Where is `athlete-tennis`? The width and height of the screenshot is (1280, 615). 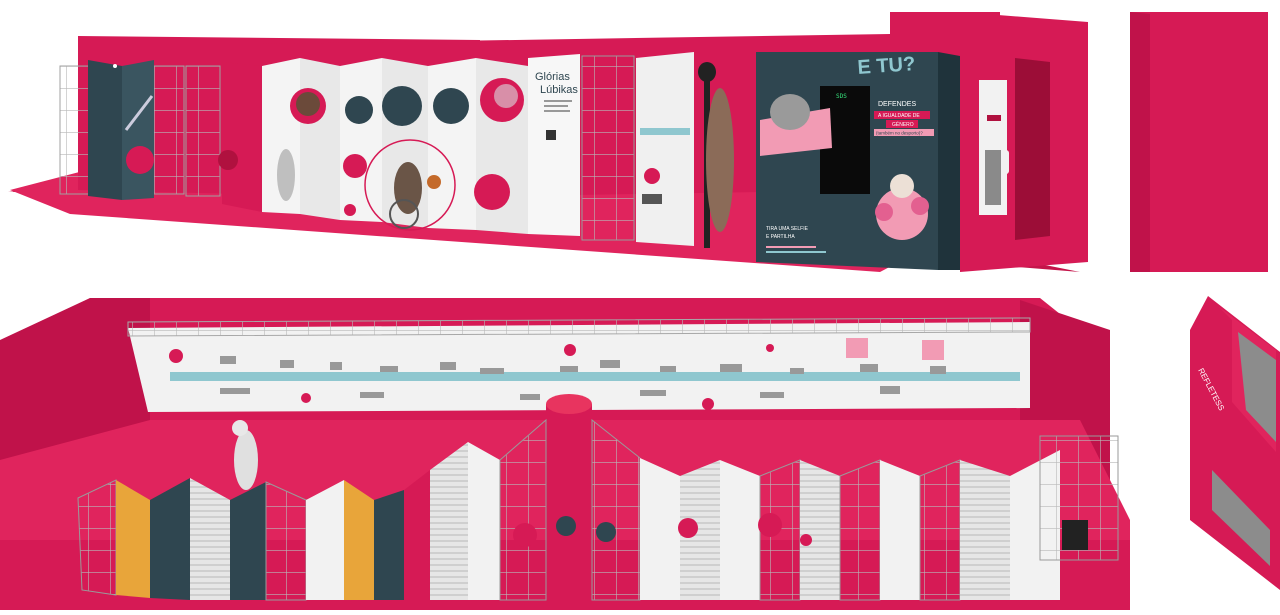 athlete-tennis is located at coordinates (286, 175).